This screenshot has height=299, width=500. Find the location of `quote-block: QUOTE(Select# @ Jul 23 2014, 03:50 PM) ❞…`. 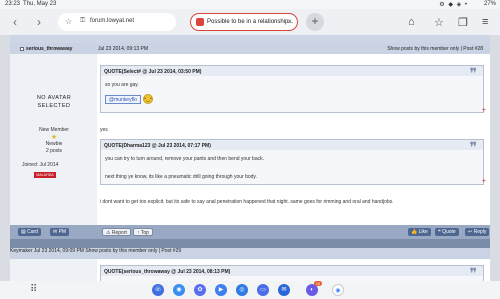

quote-block: QUOTE(Select# @ Jul 23 2014, 03:50 PM) ❞… is located at coordinates (292, 89).